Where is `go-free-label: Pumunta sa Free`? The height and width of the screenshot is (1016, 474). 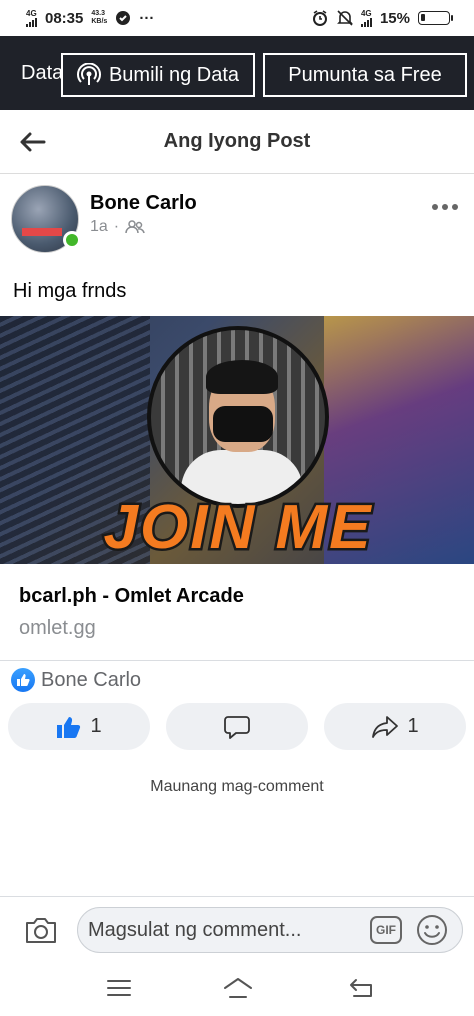 go-free-label: Pumunta sa Free is located at coordinates (365, 74).